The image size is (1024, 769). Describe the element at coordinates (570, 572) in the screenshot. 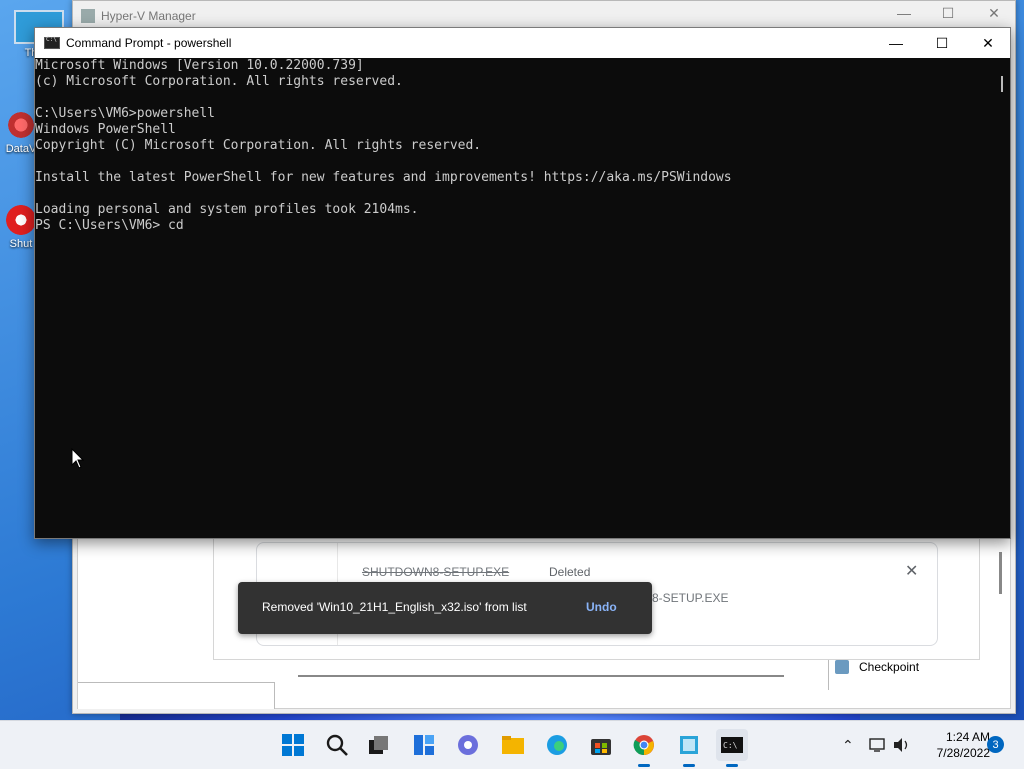

I see `download-status: Deleted` at that location.